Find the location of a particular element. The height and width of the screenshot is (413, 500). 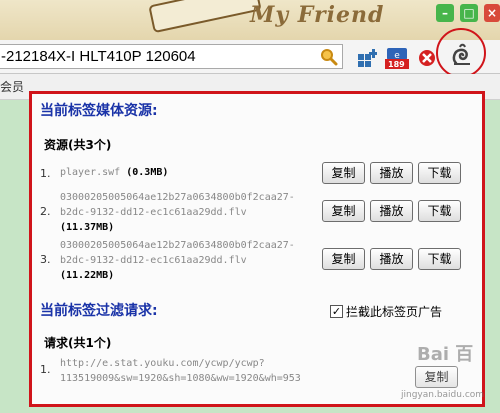

block-ads-checkbox-row: ✓ 拦截此标签页广告 is located at coordinates (386, 311).